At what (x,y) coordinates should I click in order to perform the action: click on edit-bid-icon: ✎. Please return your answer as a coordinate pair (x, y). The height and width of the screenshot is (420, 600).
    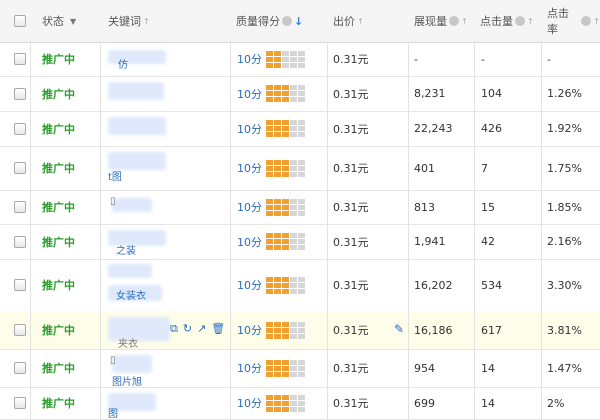
    Looking at the image, I should click on (399, 329).